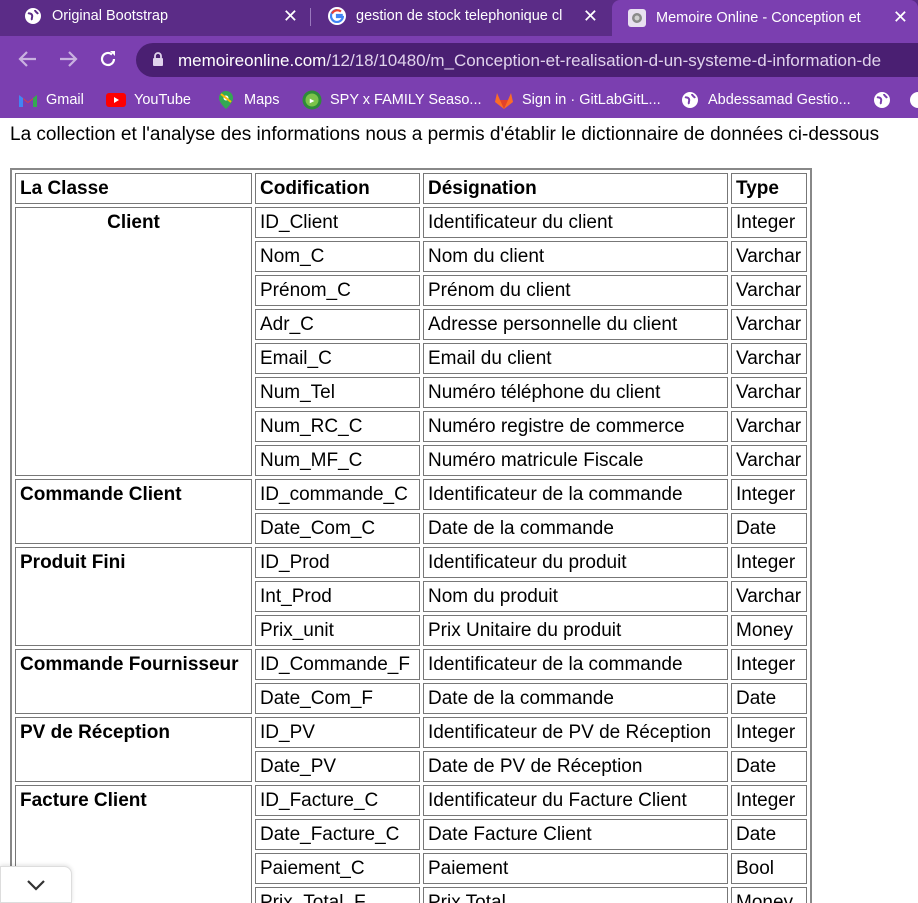  Describe the element at coordinates (133, 596) in the screenshot. I see `class-cell: Produit Fini` at that location.